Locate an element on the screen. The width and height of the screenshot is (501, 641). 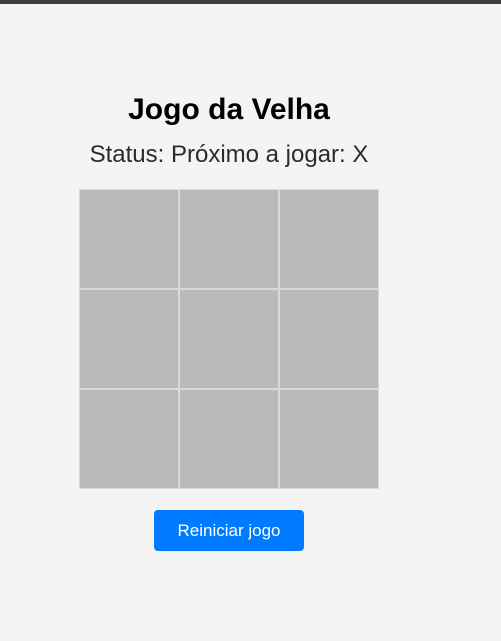
page-title: Jogo da Velha is located at coordinates (229, 109).